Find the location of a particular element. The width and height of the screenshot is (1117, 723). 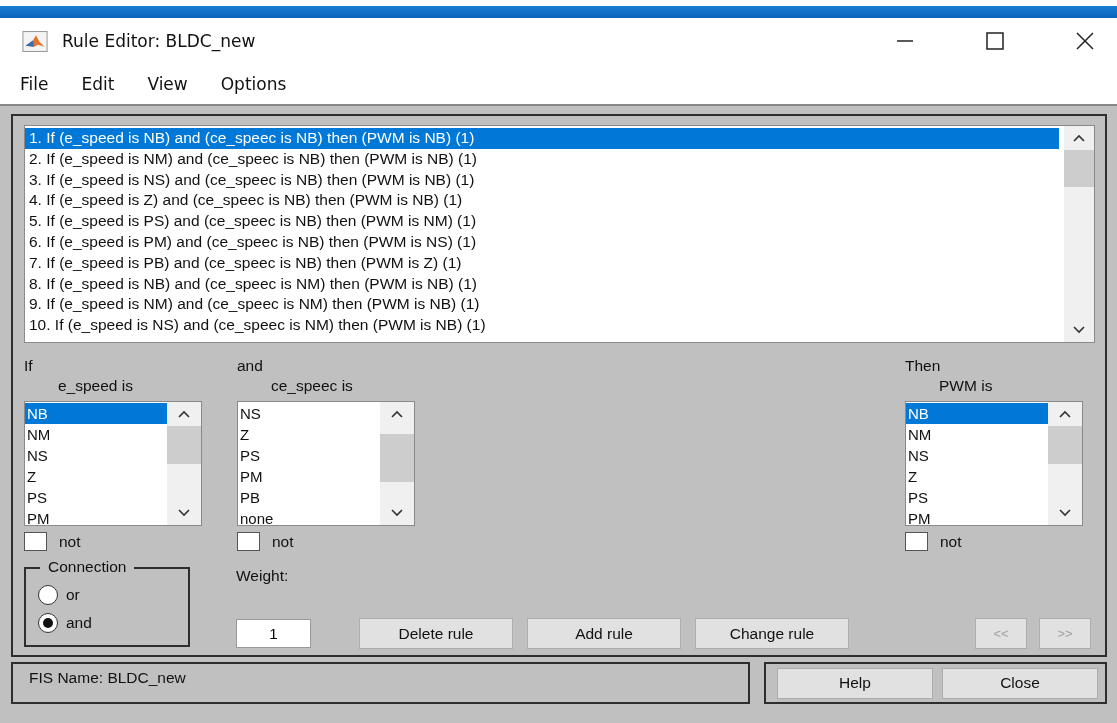

term-list: NS Z PS PM PB none is located at coordinates (326, 463).